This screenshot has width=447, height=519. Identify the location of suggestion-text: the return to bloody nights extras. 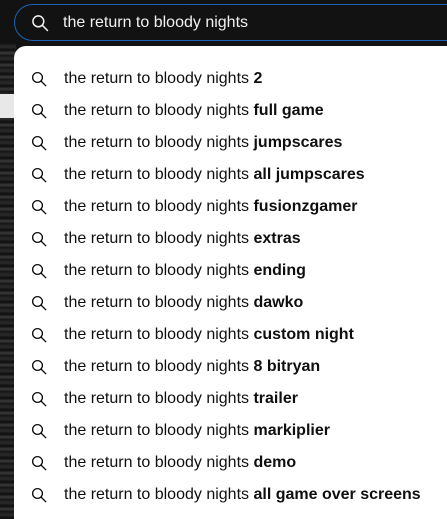
(182, 239).